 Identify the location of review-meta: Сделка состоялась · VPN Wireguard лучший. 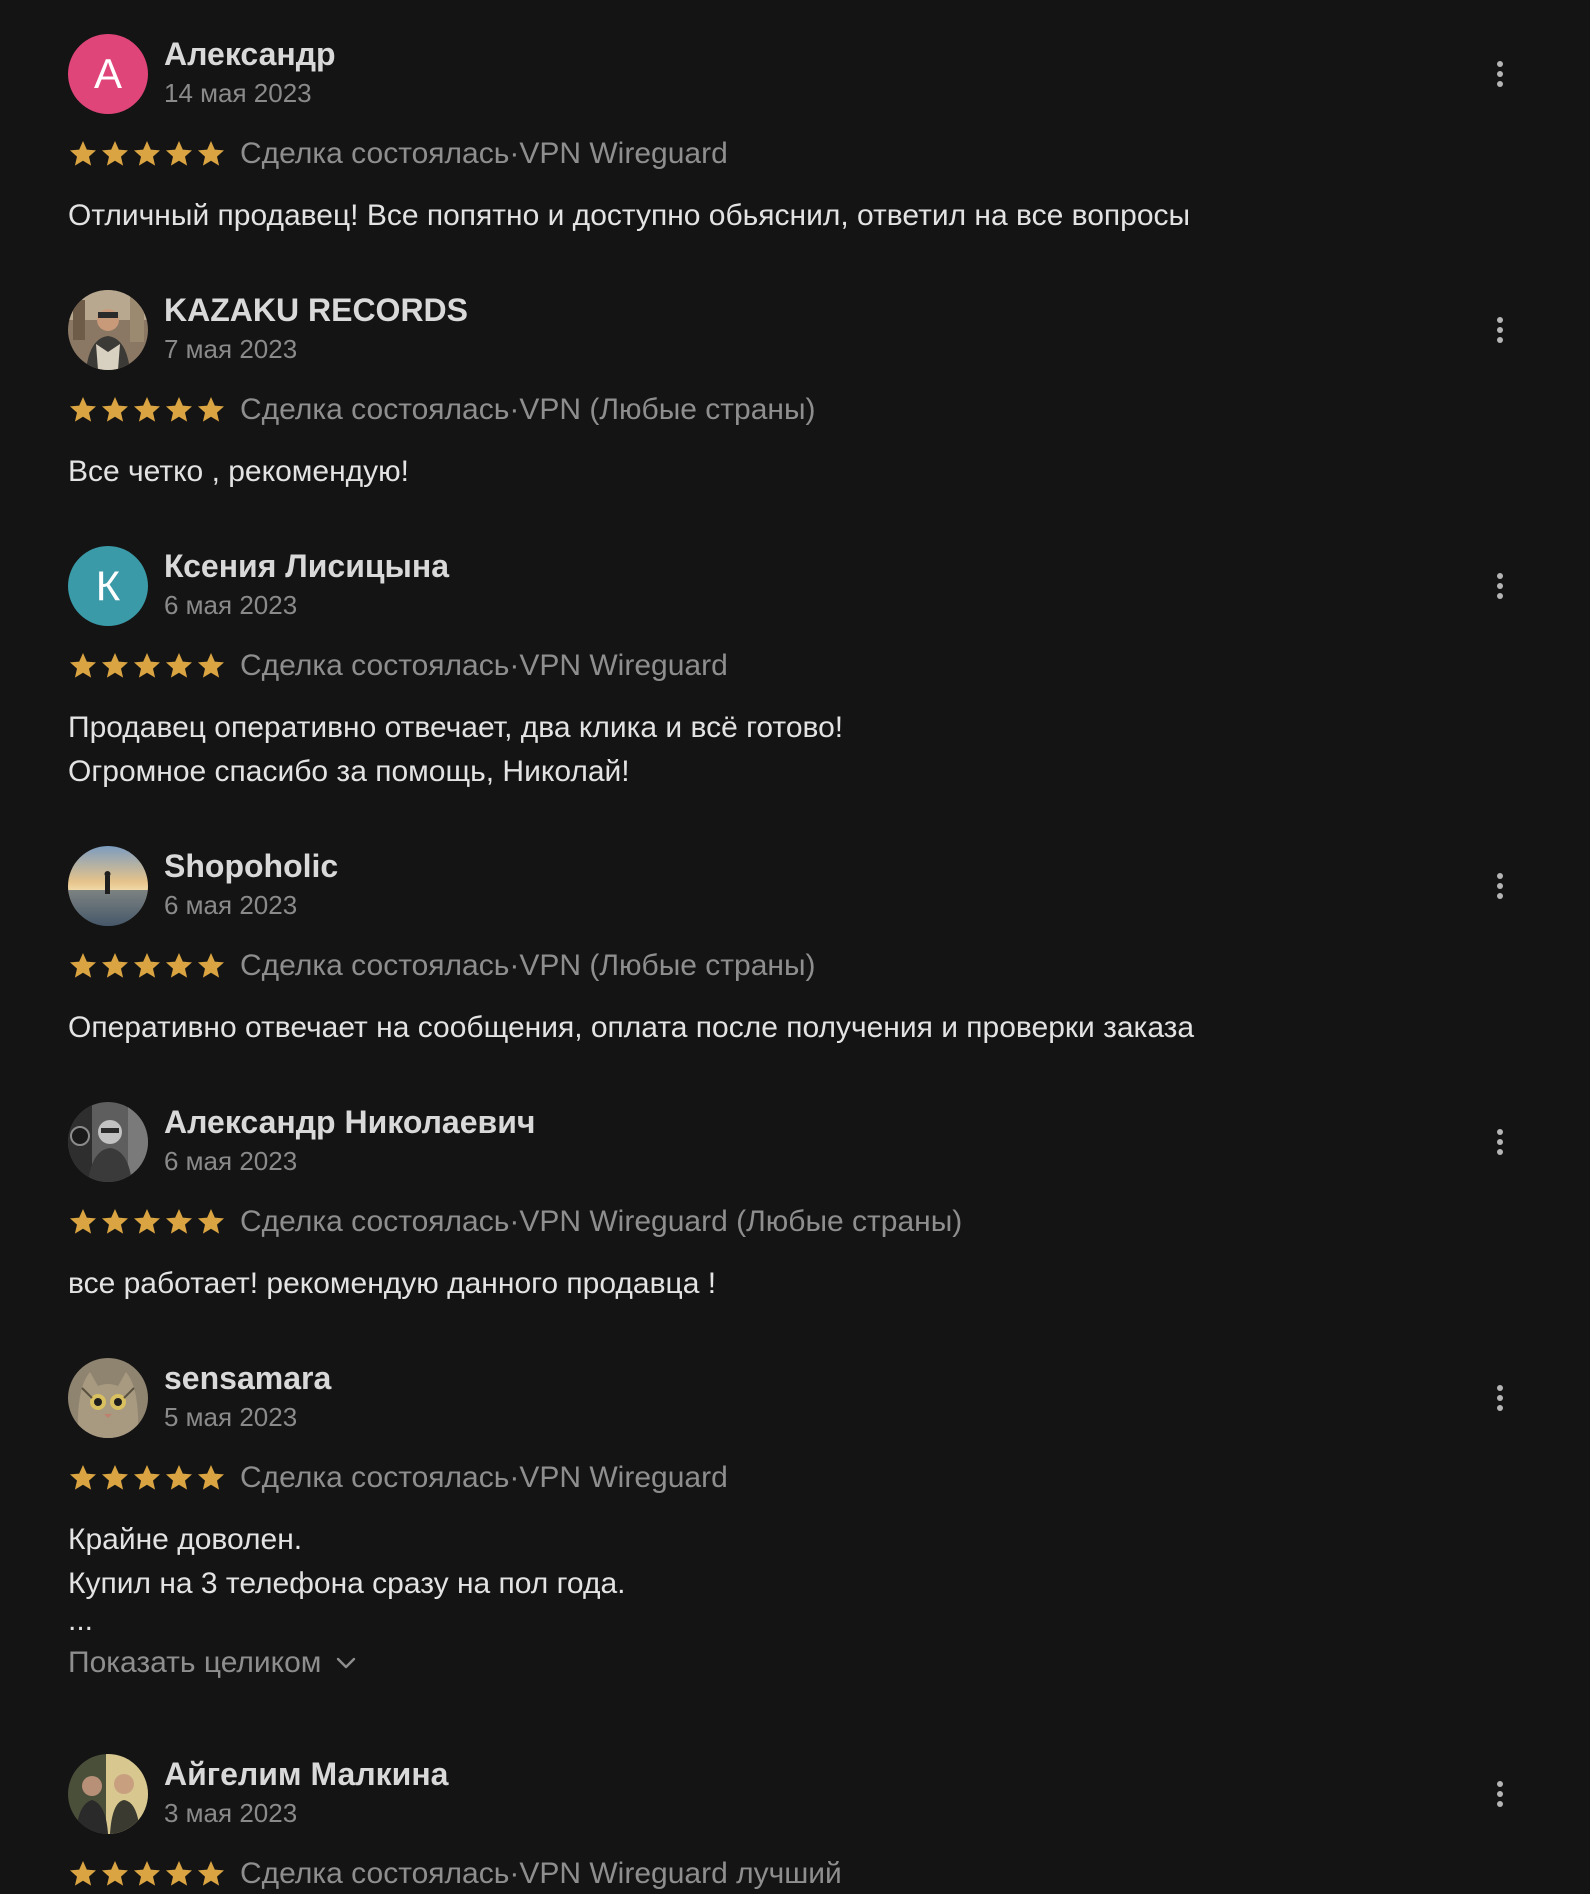
(455, 1874).